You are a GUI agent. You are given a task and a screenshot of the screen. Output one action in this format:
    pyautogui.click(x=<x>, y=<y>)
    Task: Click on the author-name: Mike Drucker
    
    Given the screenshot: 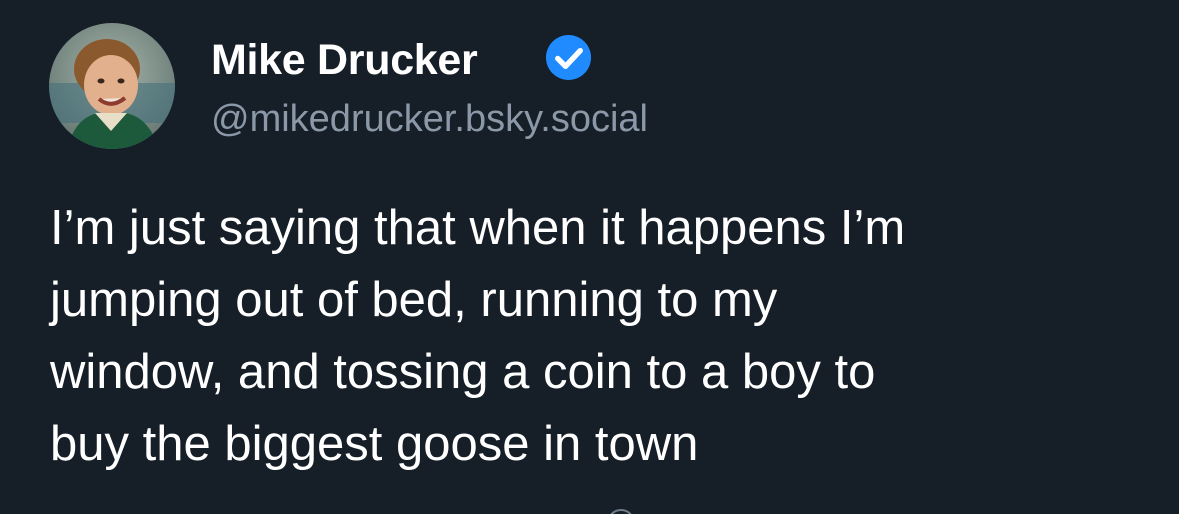 What is the action you would take?
    pyautogui.click(x=344, y=60)
    